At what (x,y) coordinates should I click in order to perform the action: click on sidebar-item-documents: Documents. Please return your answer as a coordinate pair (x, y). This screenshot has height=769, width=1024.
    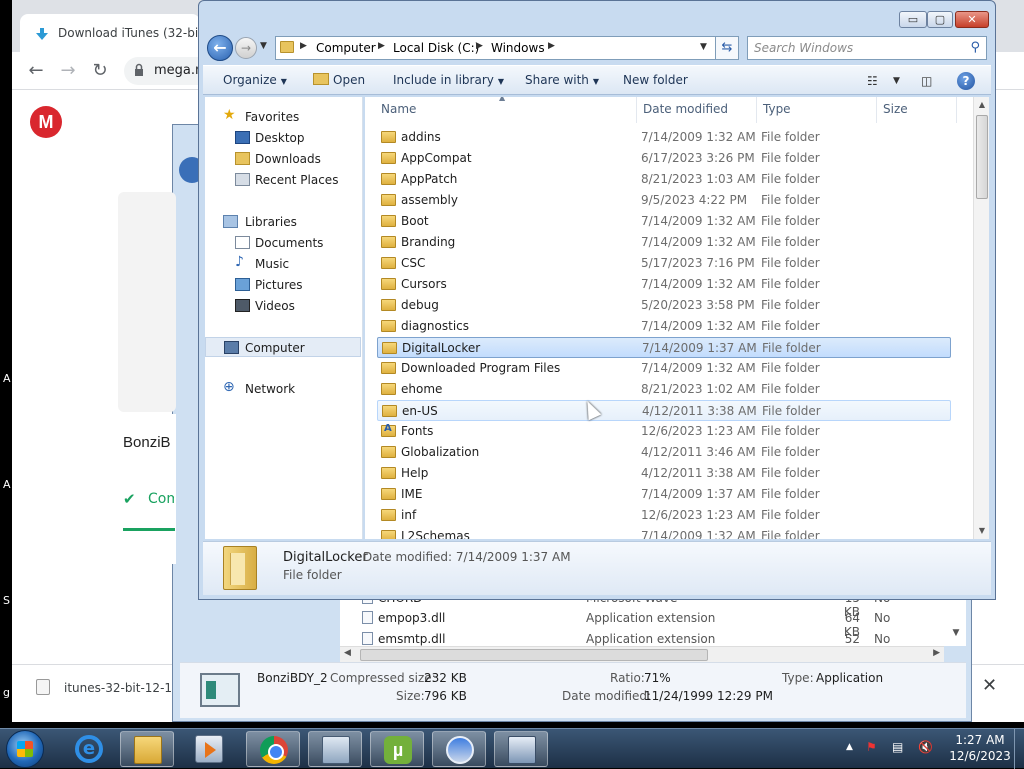
    Looking at the image, I should click on (283, 243).